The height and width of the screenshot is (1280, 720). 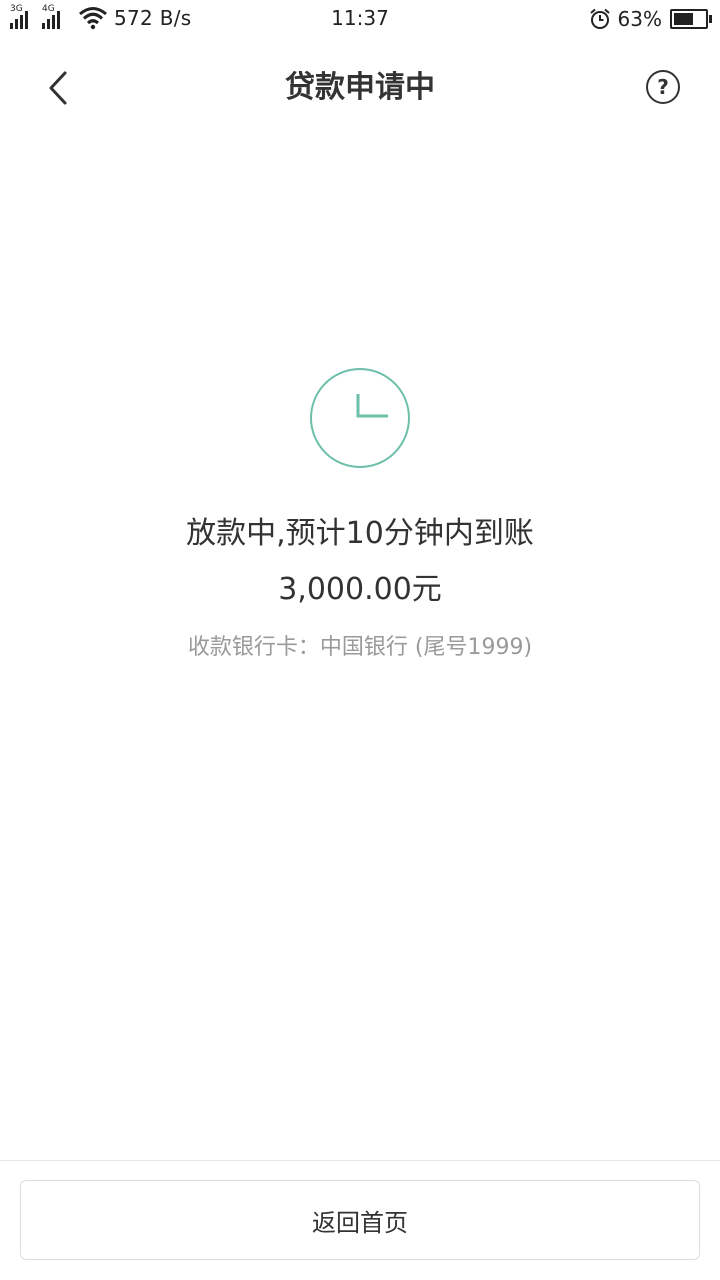 What do you see at coordinates (360, 533) in the screenshot?
I see `loan-status-headline: 放款中,预计10分钟内到账` at bounding box center [360, 533].